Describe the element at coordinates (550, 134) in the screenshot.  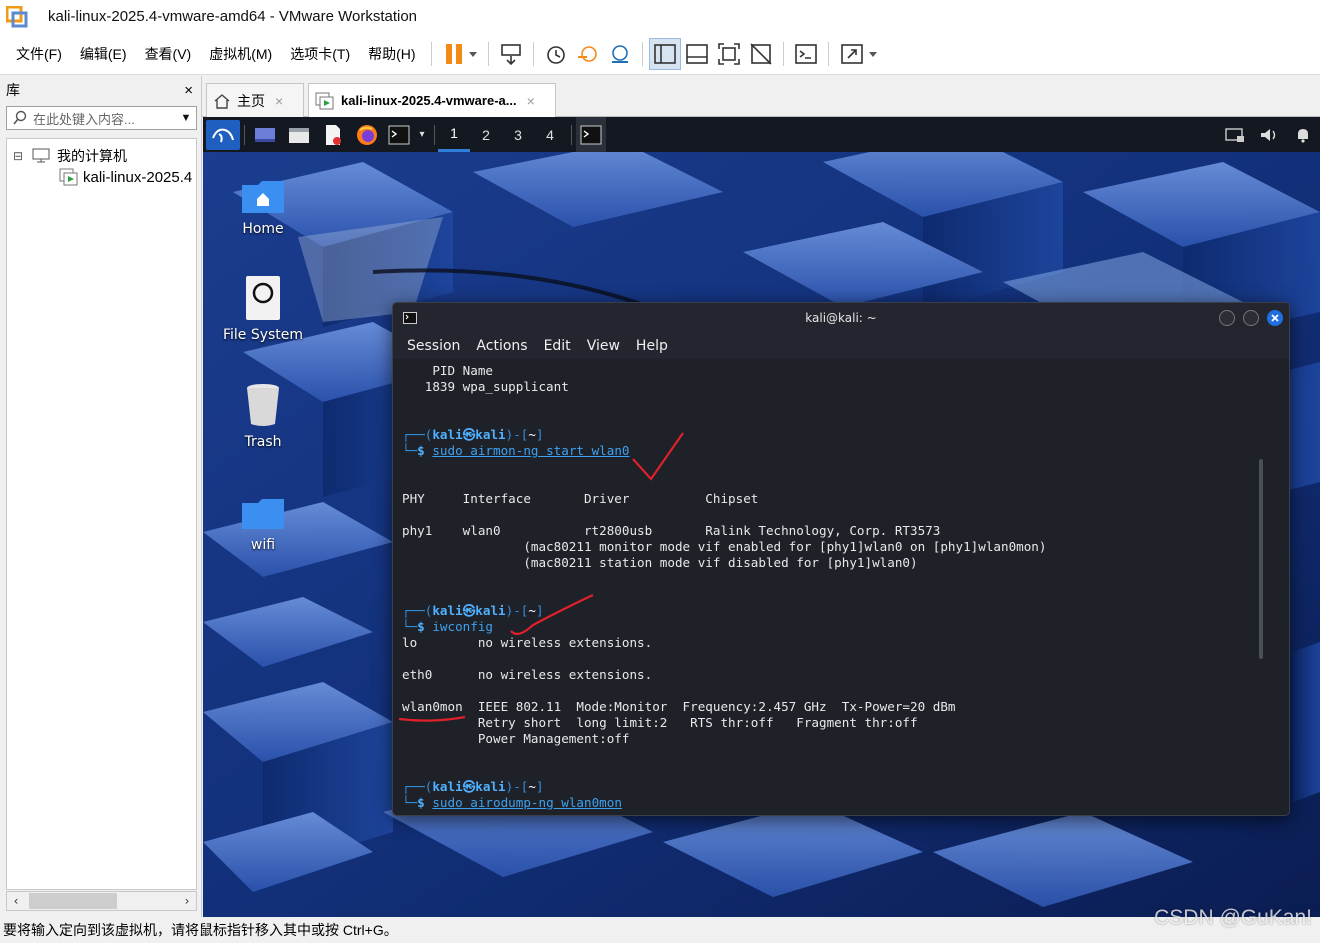
I see `workspace-4-button: 4` at that location.